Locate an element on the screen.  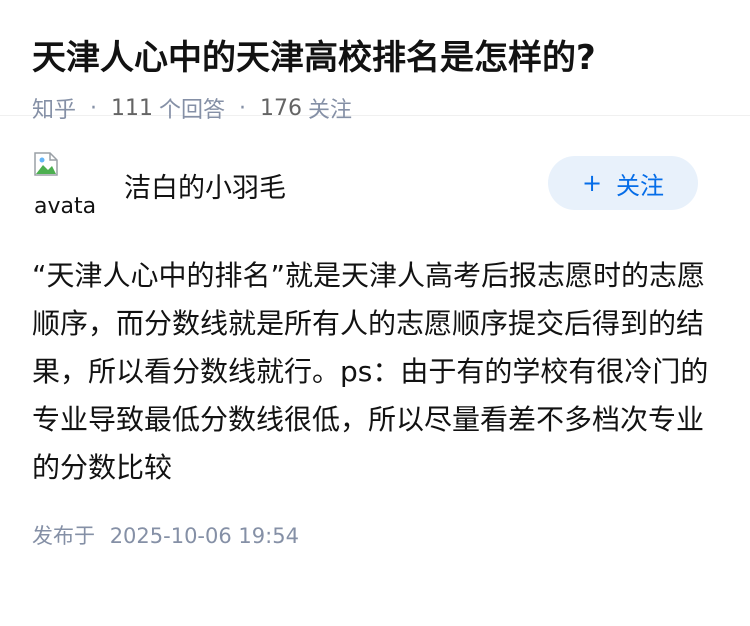
plus-icon: + is located at coordinates (592, 183).